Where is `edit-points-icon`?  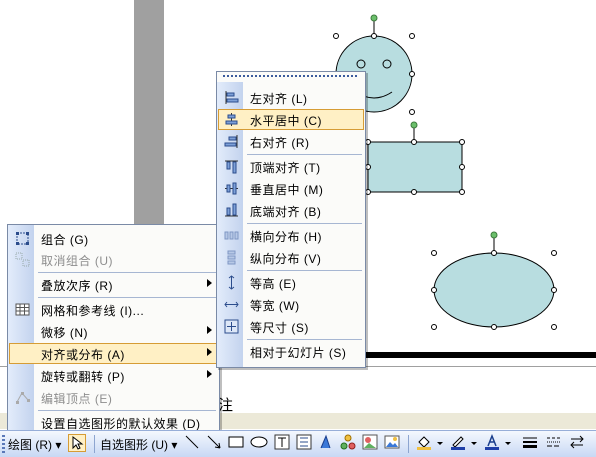
edit-points-icon is located at coordinates (22, 397).